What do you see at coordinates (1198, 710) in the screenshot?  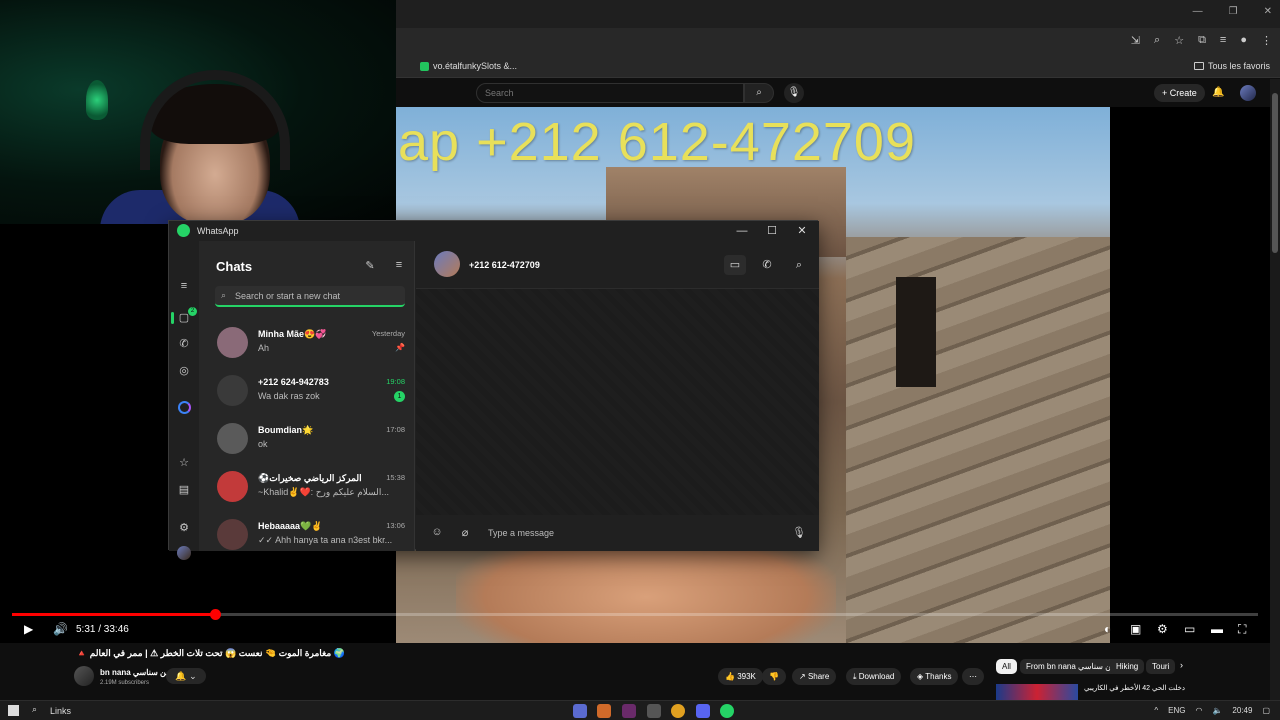 I see `wifi-icon: ◠` at bounding box center [1198, 710].